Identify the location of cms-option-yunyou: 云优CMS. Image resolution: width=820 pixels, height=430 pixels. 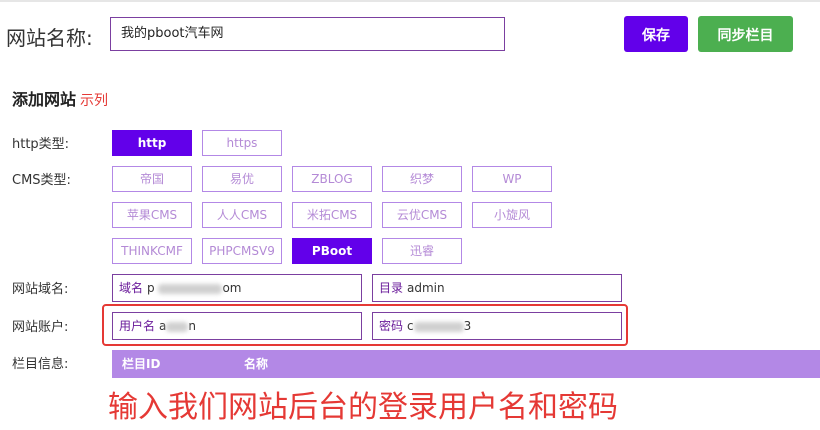
(422, 215).